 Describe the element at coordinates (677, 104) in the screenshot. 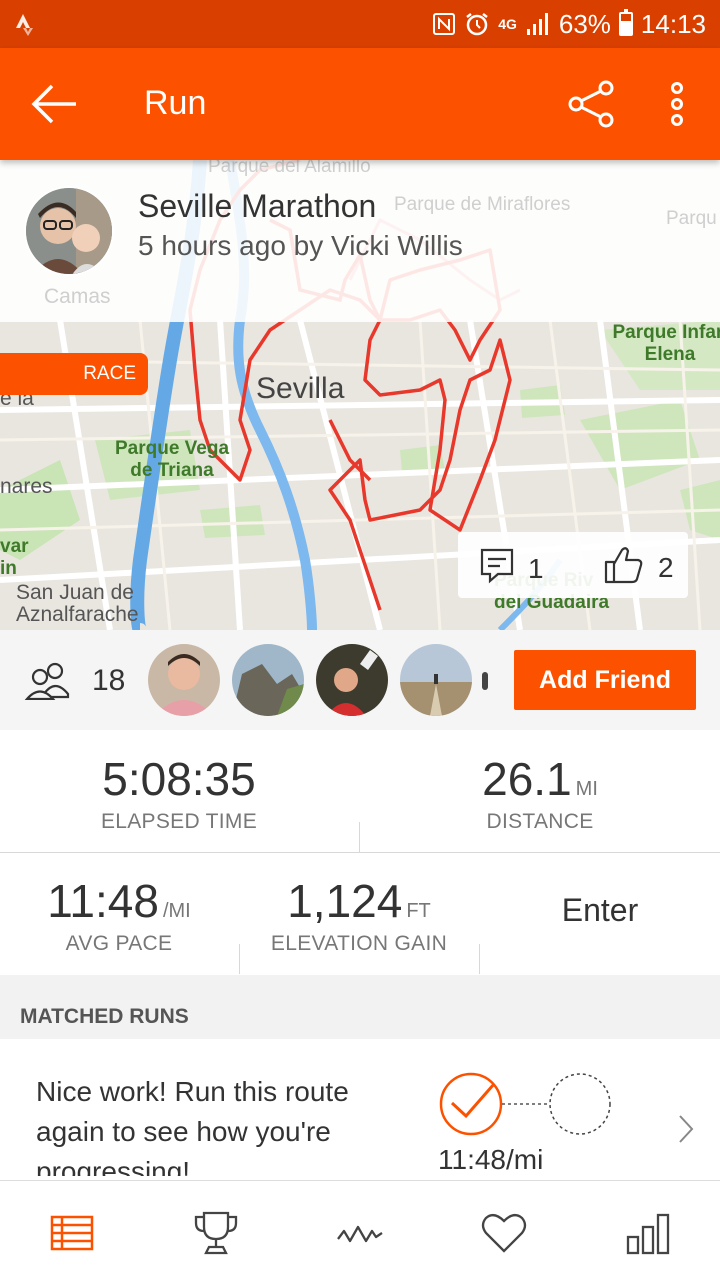

I see `more-vert-icon` at that location.